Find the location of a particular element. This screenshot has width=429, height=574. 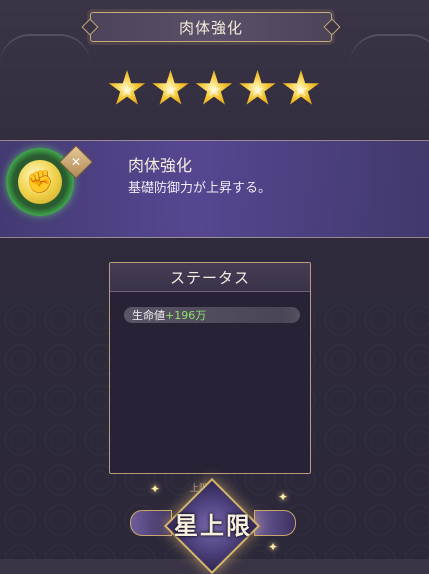

status-label: 生命値 is located at coordinates (148, 315).